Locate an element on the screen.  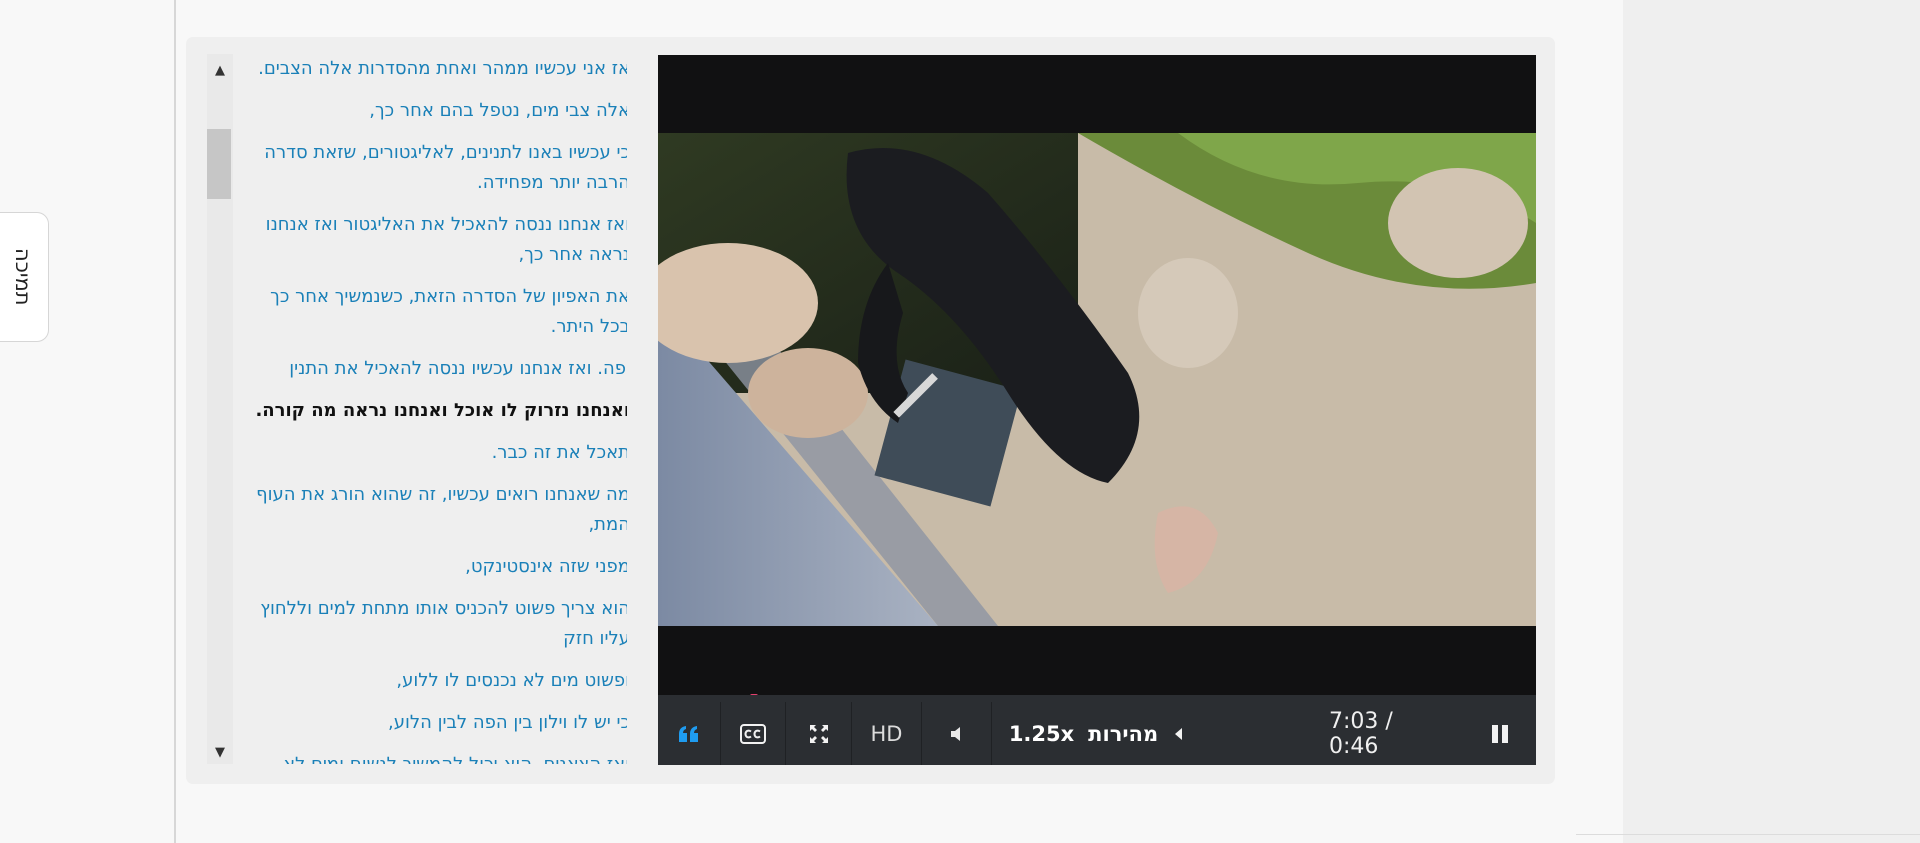
transcript-line: תאכל את זה כבר. is located at coordinates (433, 453).